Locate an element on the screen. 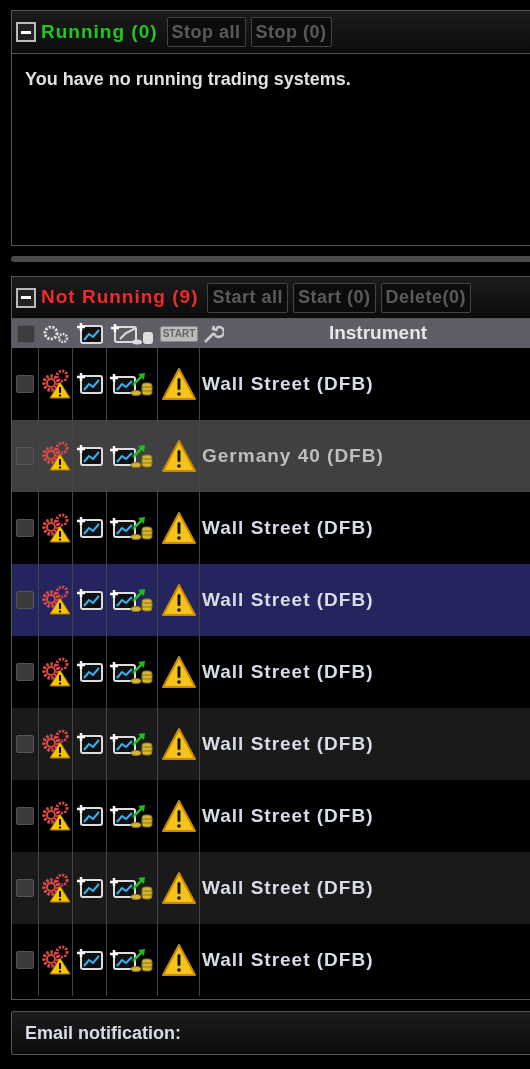 This screenshot has width=530, height=1069. splitter-bar is located at coordinates (270, 259).